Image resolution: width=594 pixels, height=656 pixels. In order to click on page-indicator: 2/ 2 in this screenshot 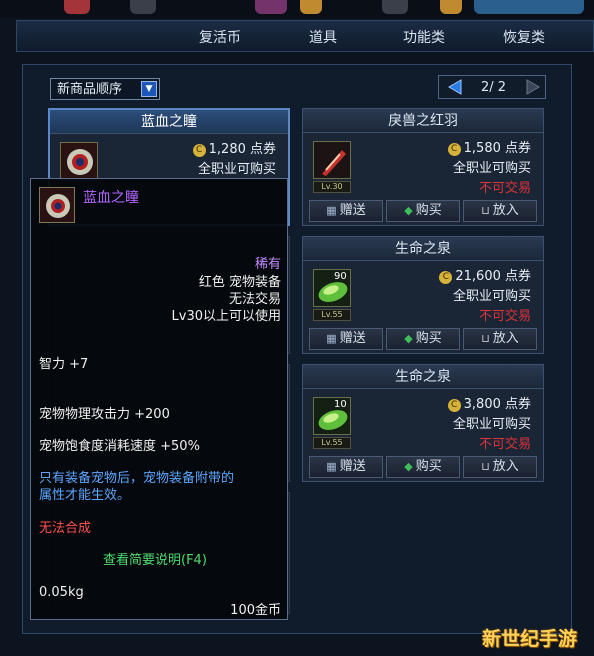, I will do `click(494, 87)`.